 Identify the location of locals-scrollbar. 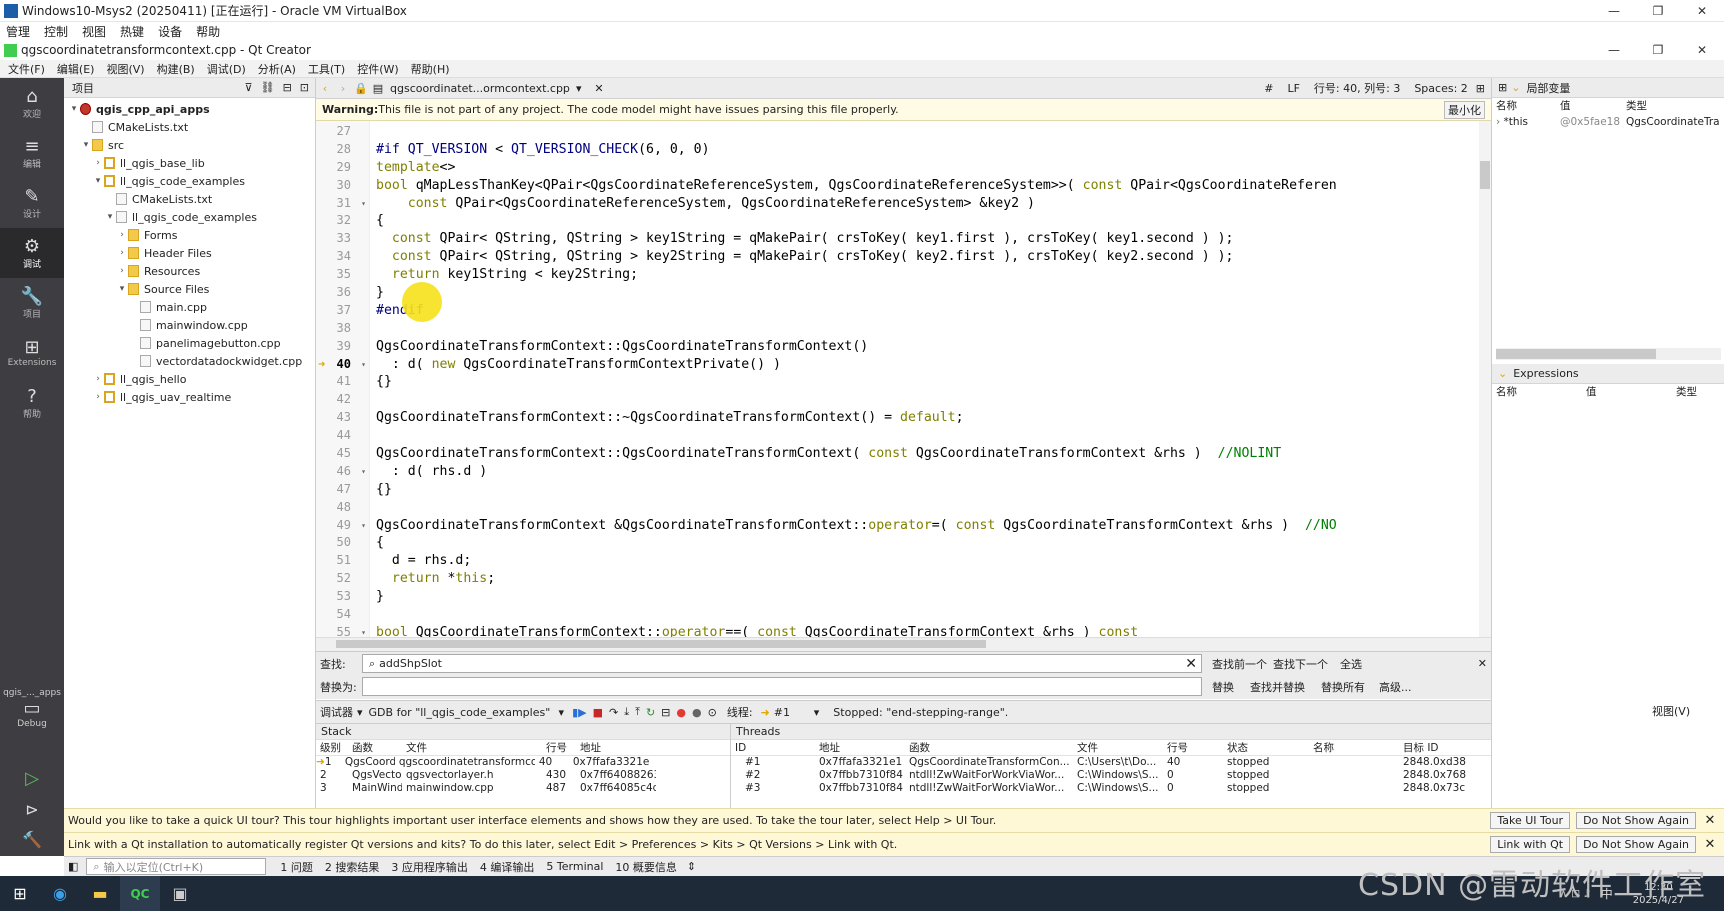
(1608, 354).